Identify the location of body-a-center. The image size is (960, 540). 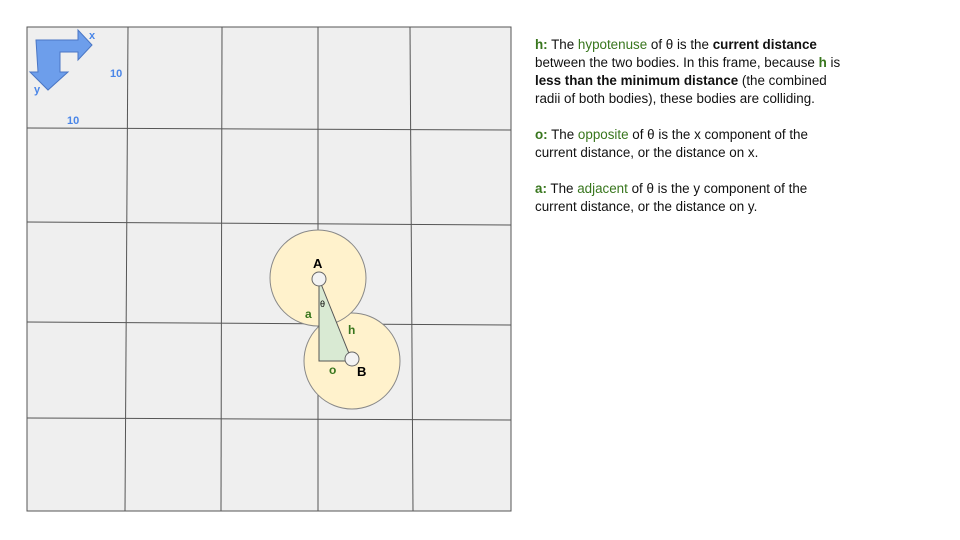
(319, 279).